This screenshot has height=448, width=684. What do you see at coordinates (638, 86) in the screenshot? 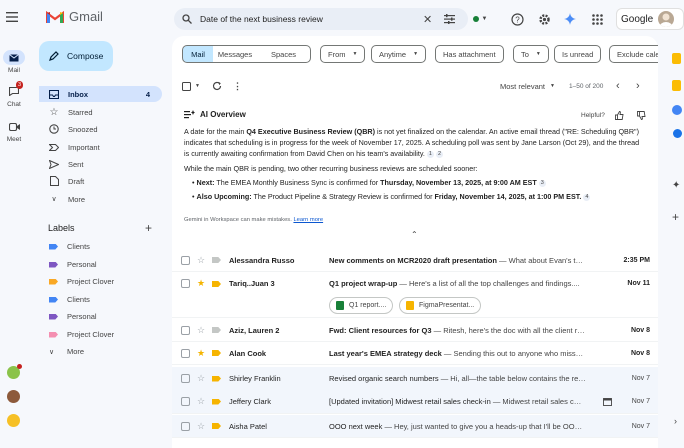
I see `next-page-button: ›` at bounding box center [638, 86].